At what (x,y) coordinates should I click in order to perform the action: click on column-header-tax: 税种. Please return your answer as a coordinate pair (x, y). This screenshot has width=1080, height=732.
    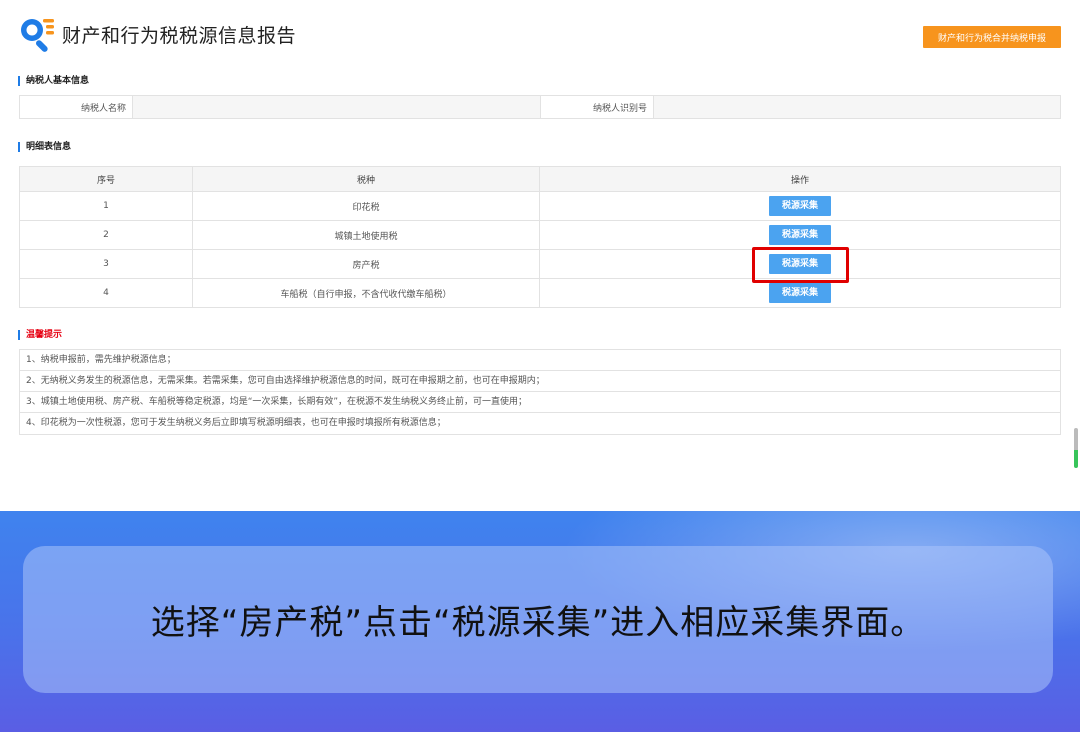
    Looking at the image, I should click on (366, 179).